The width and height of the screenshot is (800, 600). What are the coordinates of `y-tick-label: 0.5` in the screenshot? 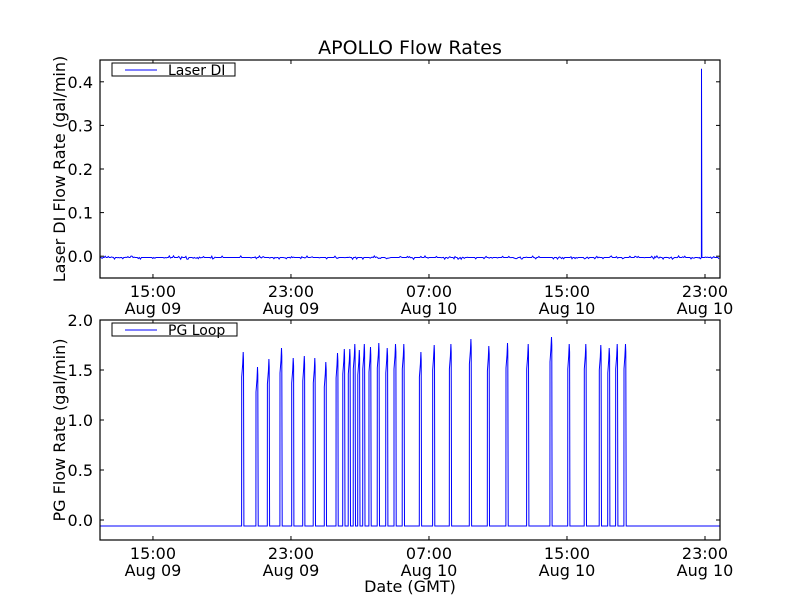 It's located at (80, 470).